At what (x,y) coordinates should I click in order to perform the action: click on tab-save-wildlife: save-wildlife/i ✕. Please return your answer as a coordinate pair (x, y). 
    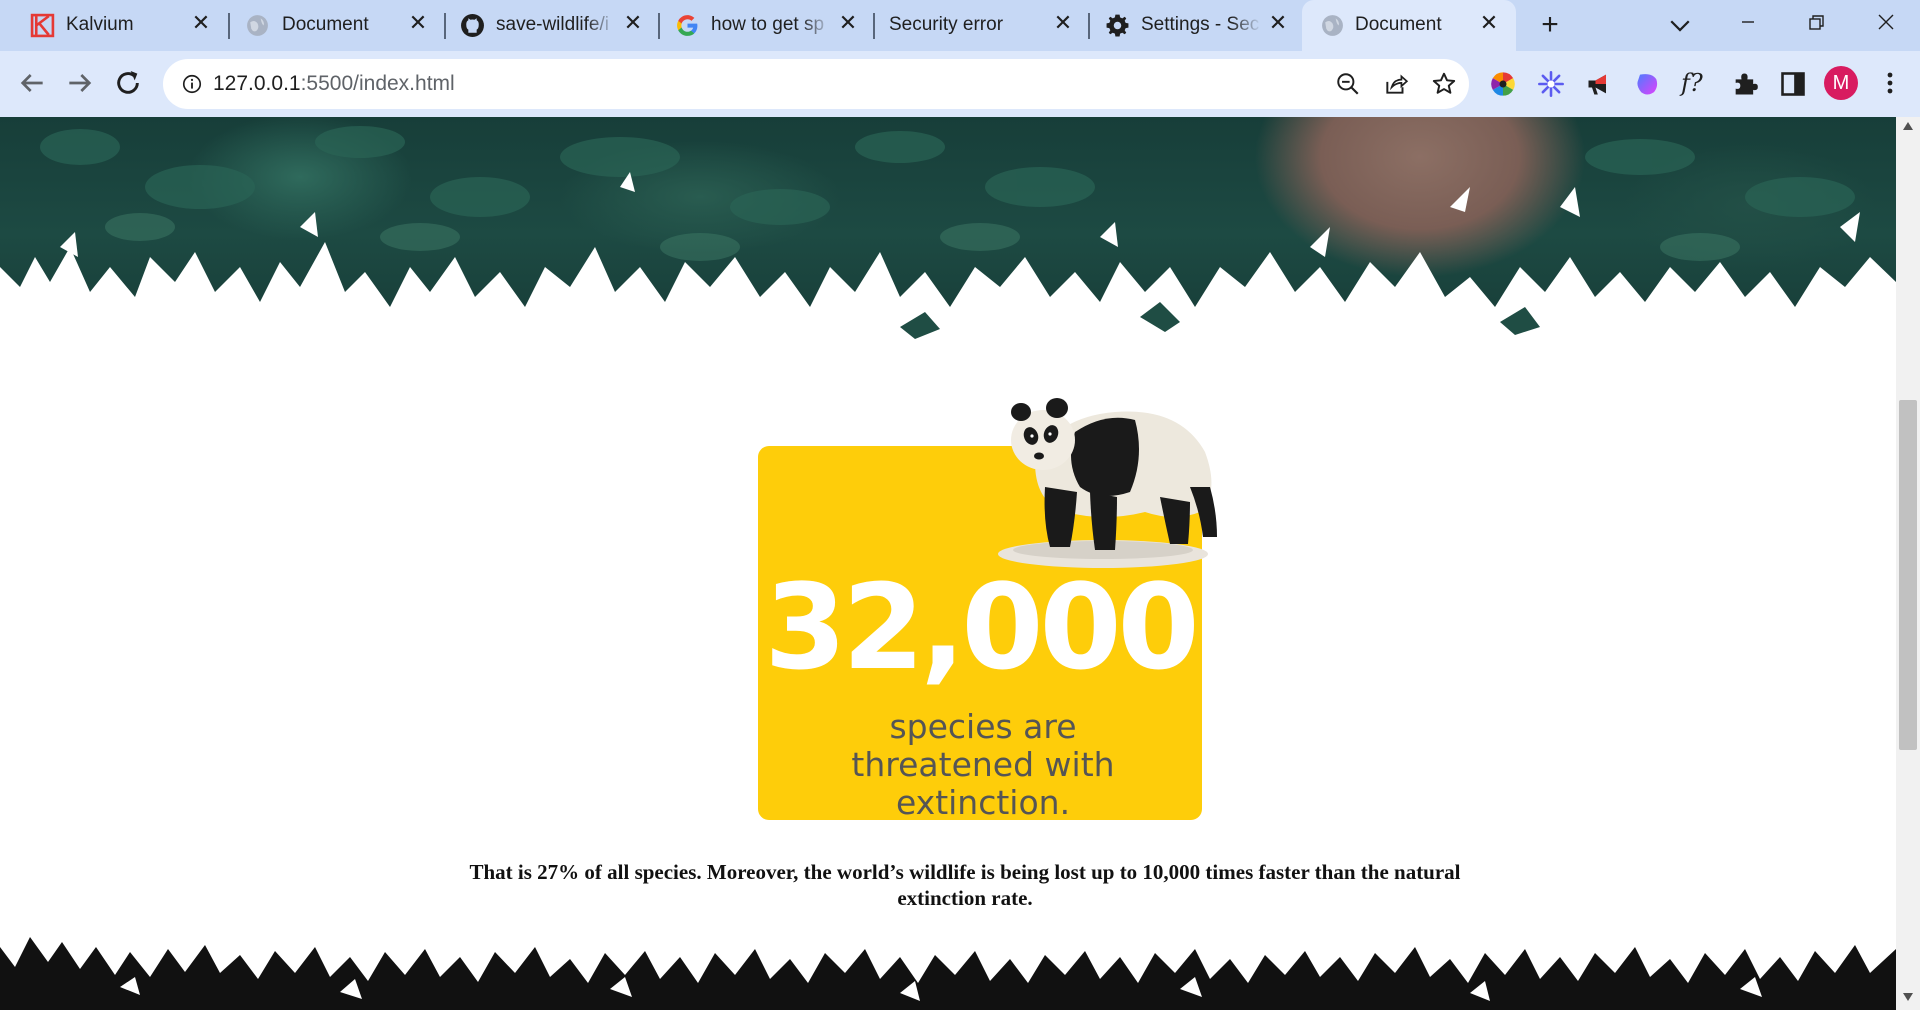
    Looking at the image, I should click on (545, 25).